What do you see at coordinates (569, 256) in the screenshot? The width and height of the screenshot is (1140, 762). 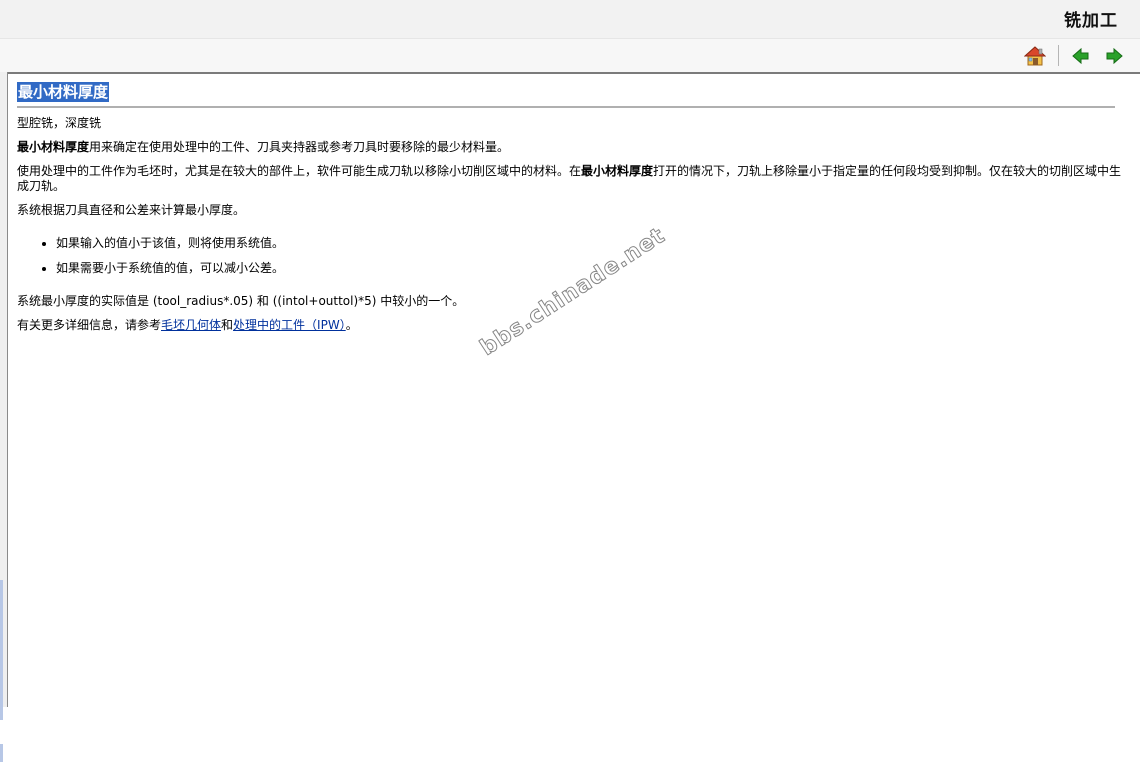 I see `bullet-list: 如果输入的值小于该值，则将使用系统值。 如果需要小于系统值的值，可以减小公差。` at bounding box center [569, 256].